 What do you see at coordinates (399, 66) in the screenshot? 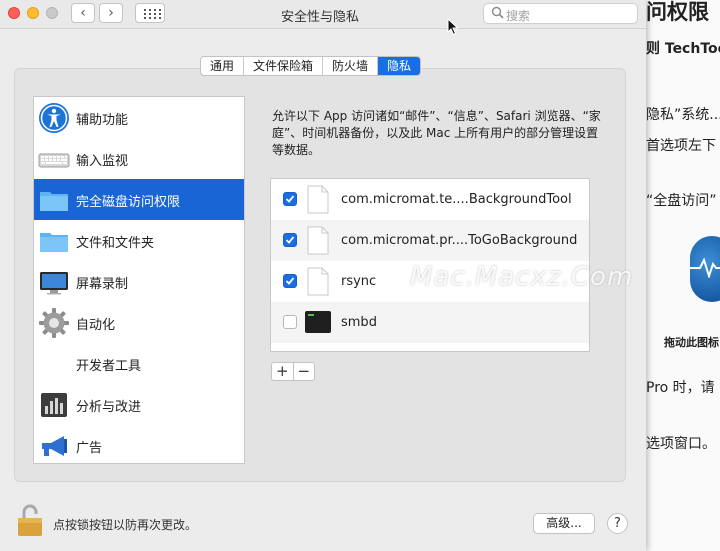
I see `tab-privacy: 隐私` at bounding box center [399, 66].